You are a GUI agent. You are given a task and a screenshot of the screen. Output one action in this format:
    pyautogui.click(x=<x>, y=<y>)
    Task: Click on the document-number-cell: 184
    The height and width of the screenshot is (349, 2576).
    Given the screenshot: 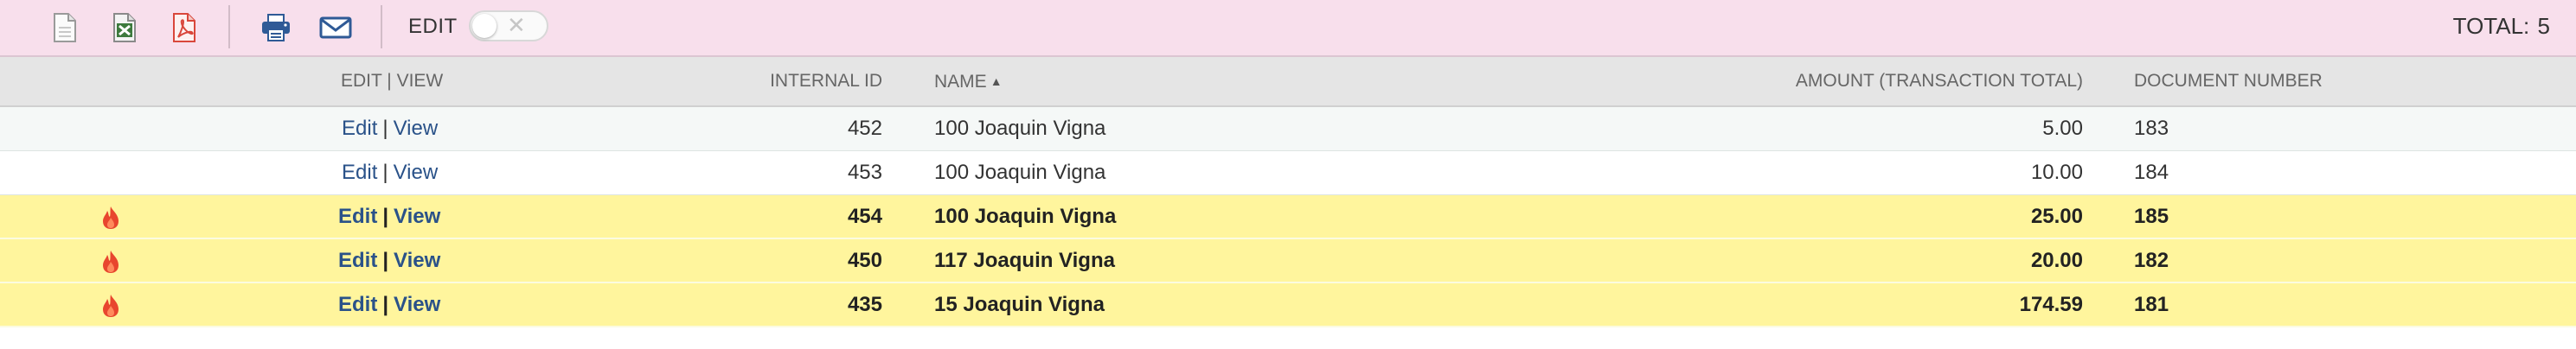 What is the action you would take?
    pyautogui.click(x=2151, y=172)
    